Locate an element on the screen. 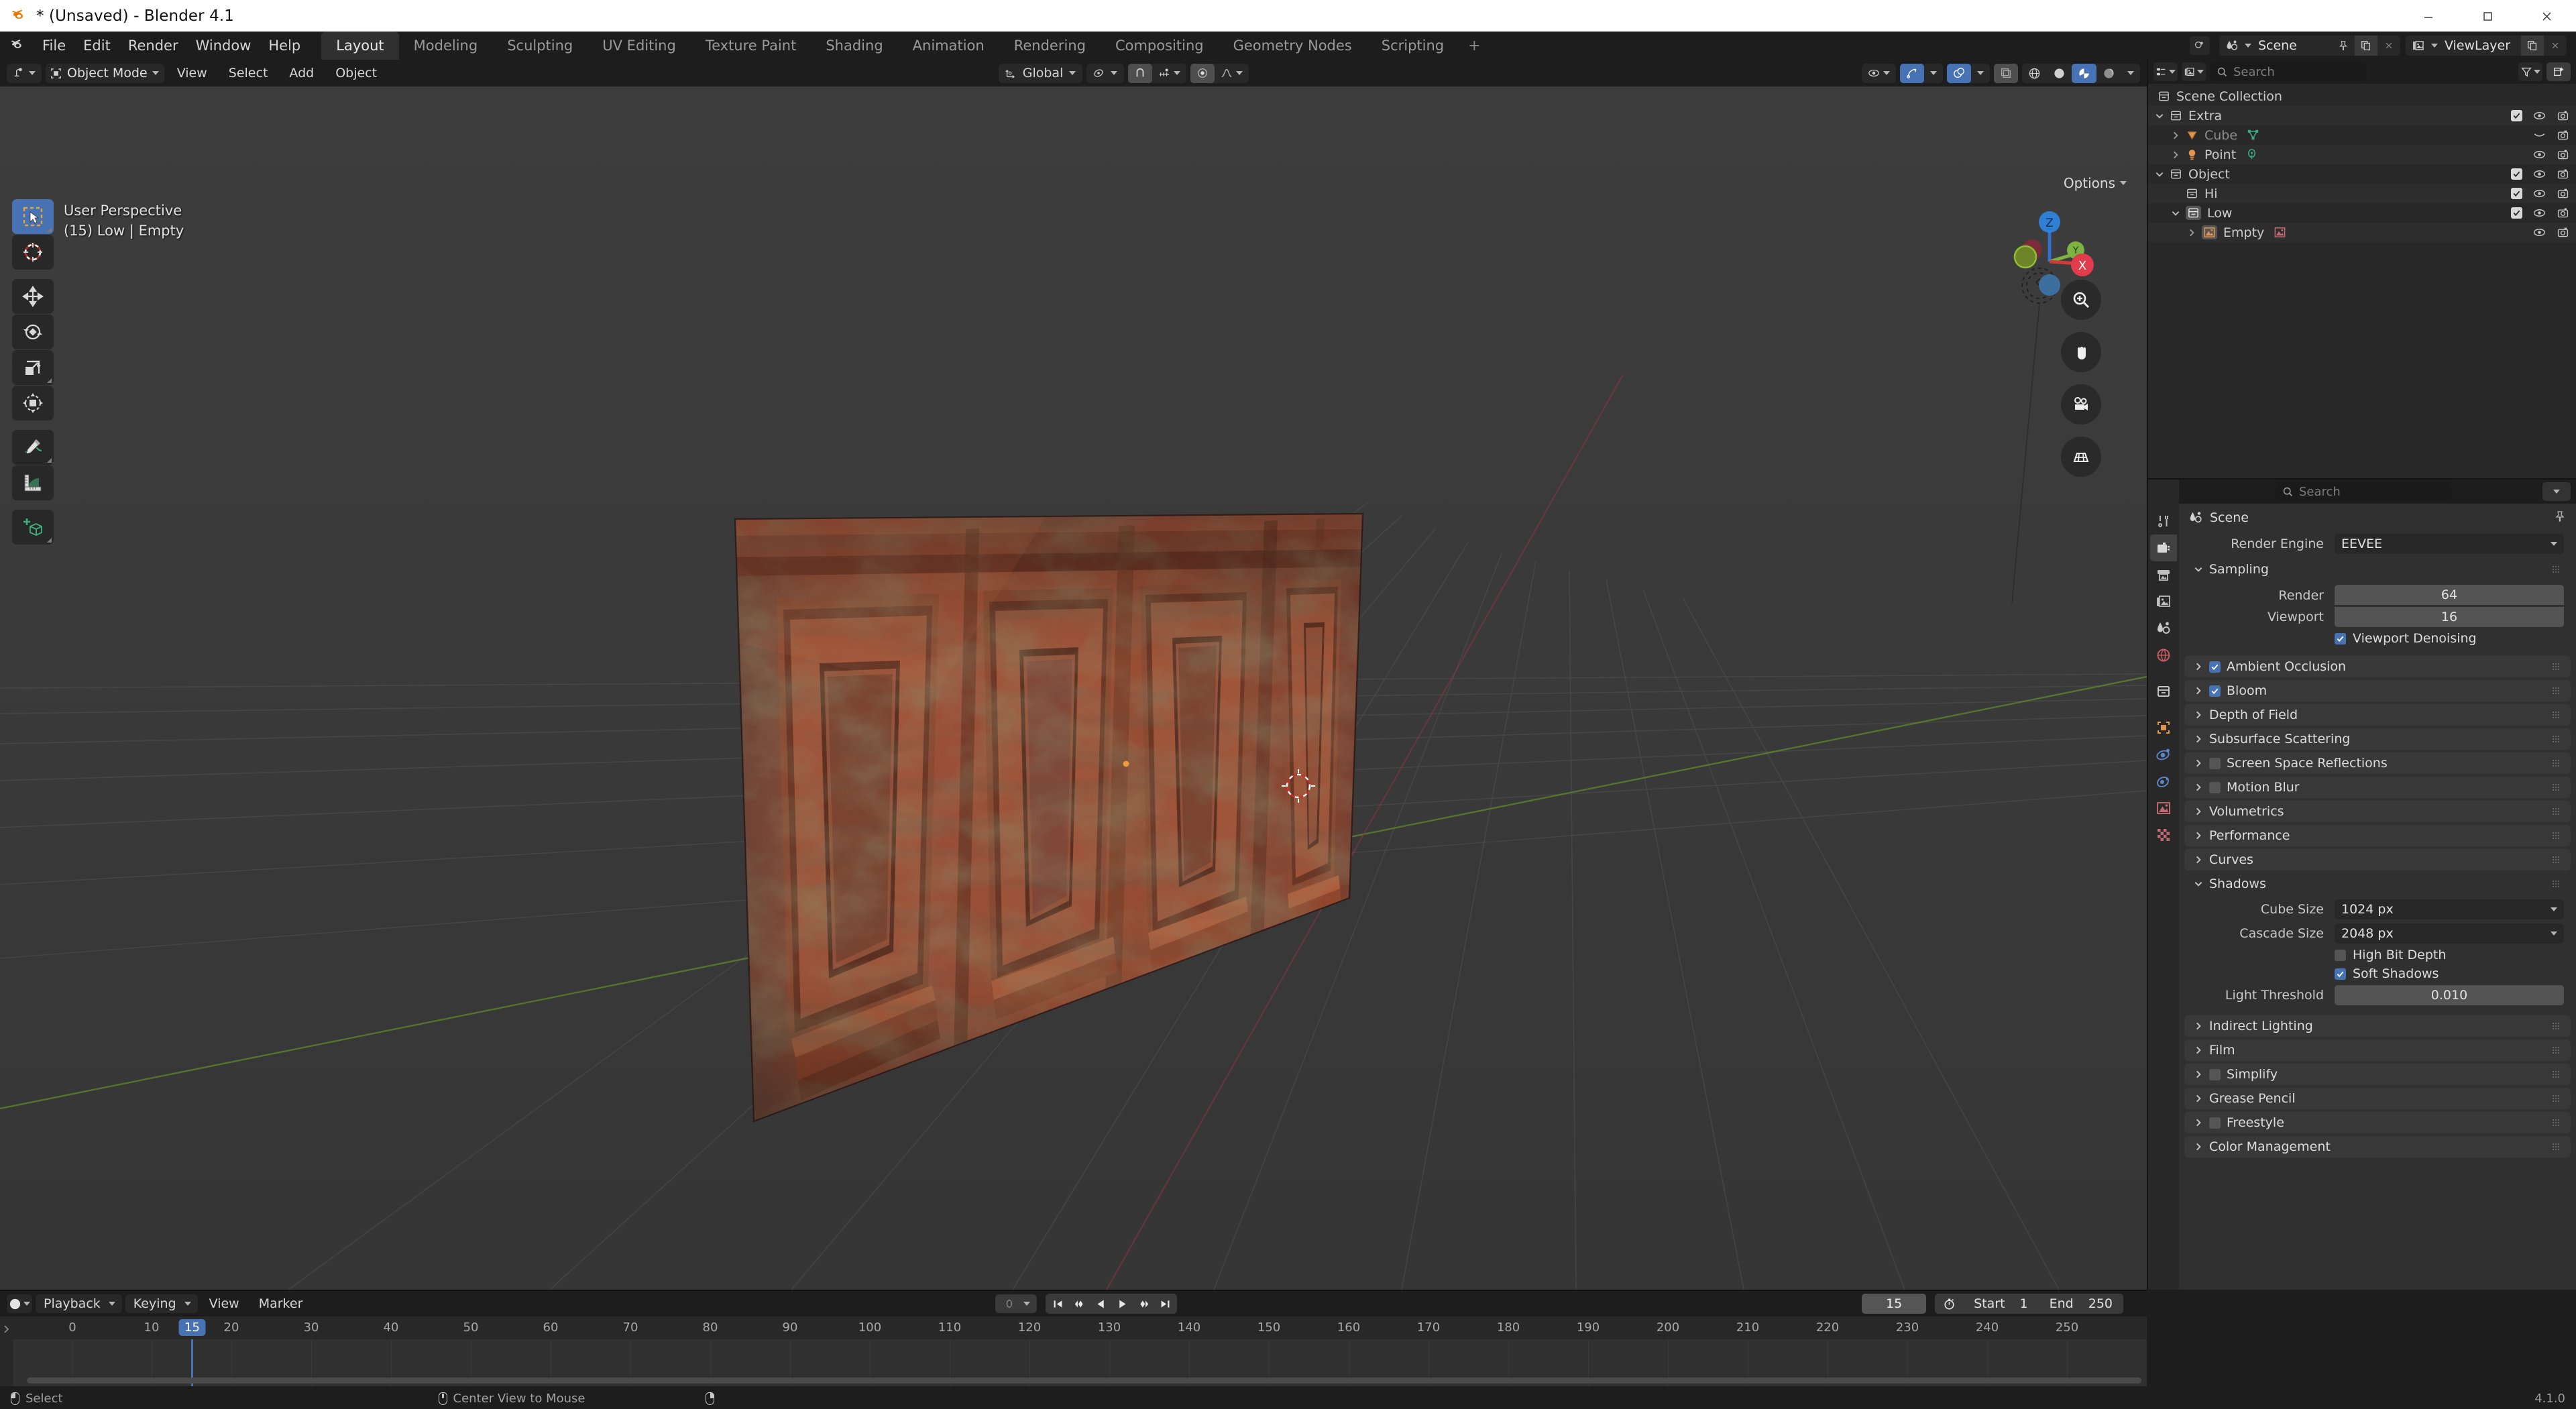 The image size is (2576, 1409). panel-header-performance: Performance is located at coordinates (2377, 835).